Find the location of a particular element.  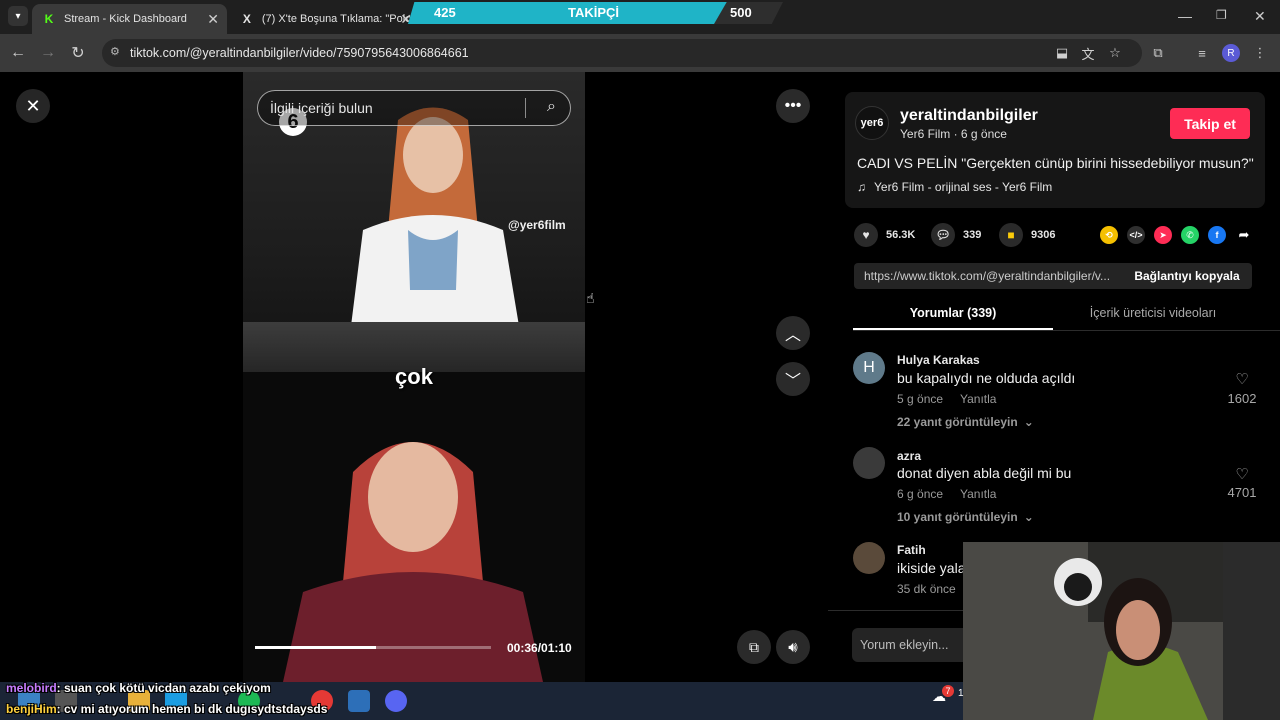

chat-username: benjiHim is located at coordinates (31, 709).